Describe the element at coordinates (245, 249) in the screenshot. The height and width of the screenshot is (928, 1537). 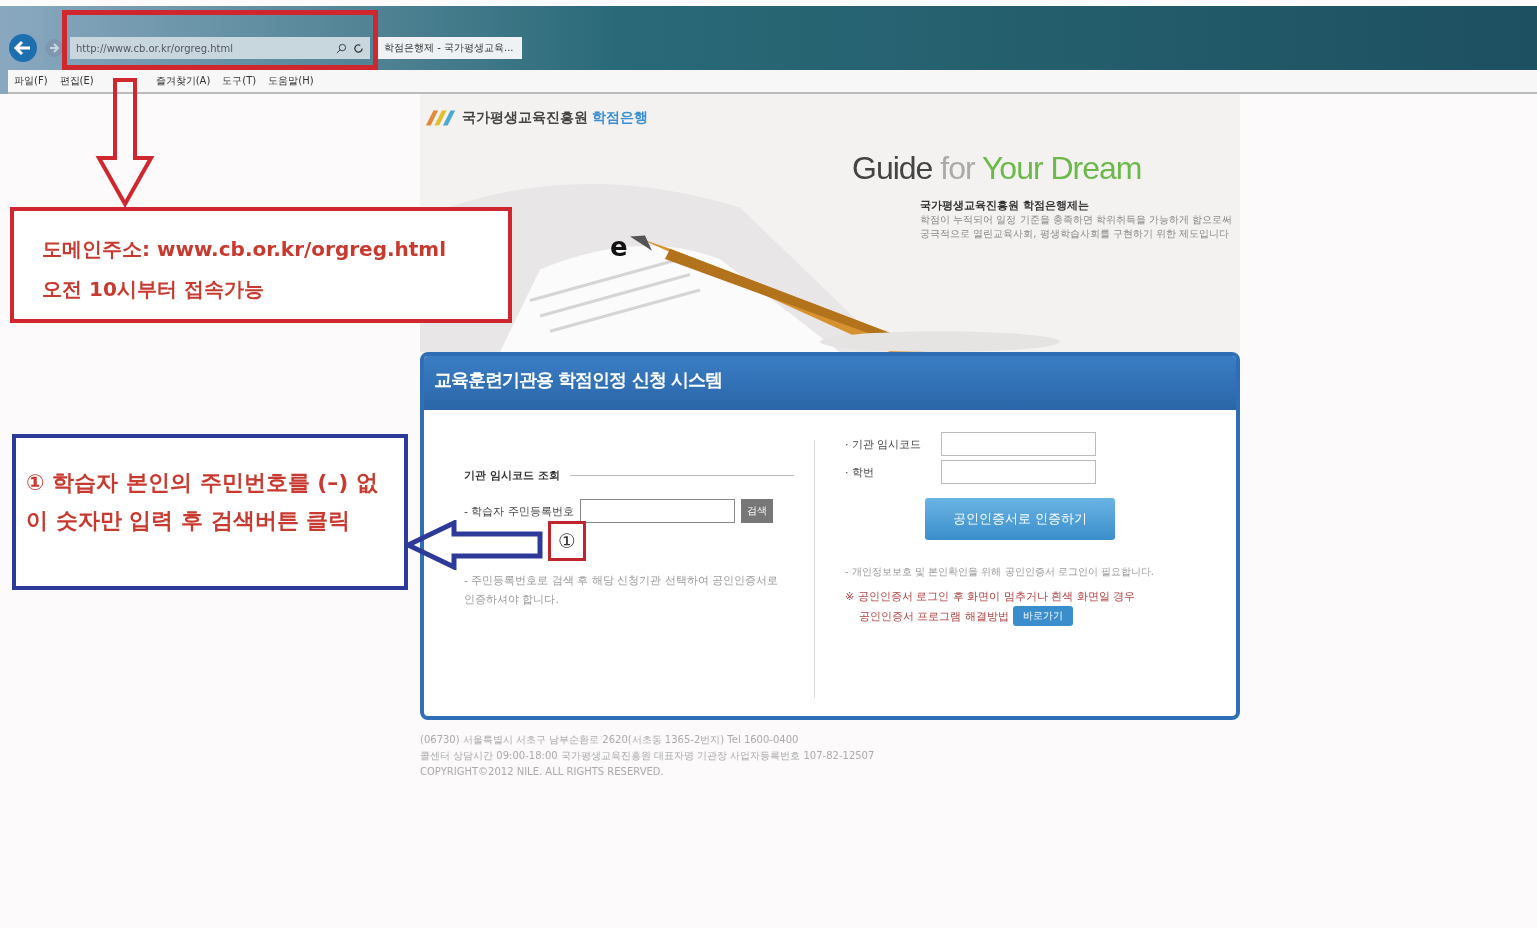
I see `annotation-text: 도메인주소: www.cb.or.kr/orgreg.html` at that location.